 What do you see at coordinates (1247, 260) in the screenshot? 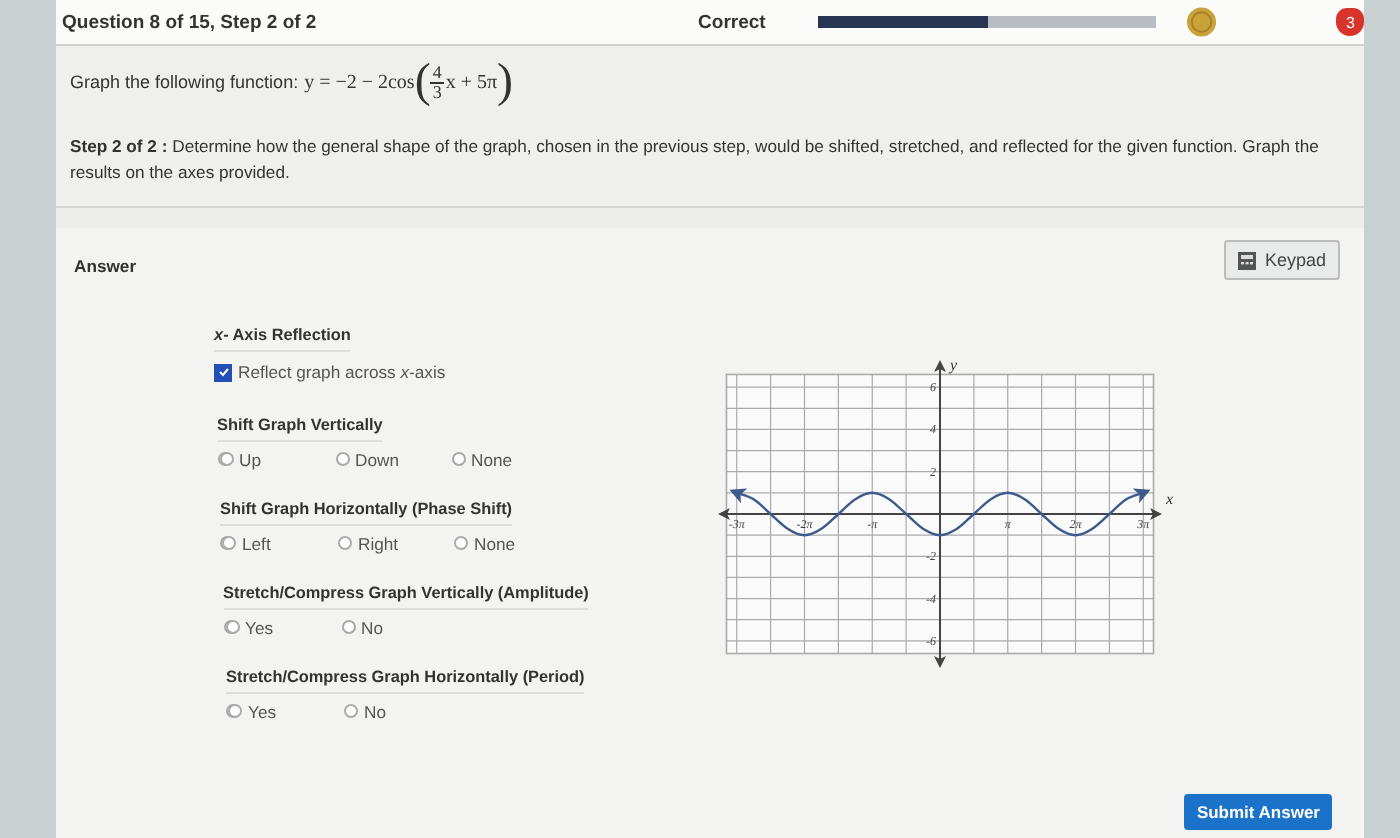
I see `calculator-icon` at bounding box center [1247, 260].